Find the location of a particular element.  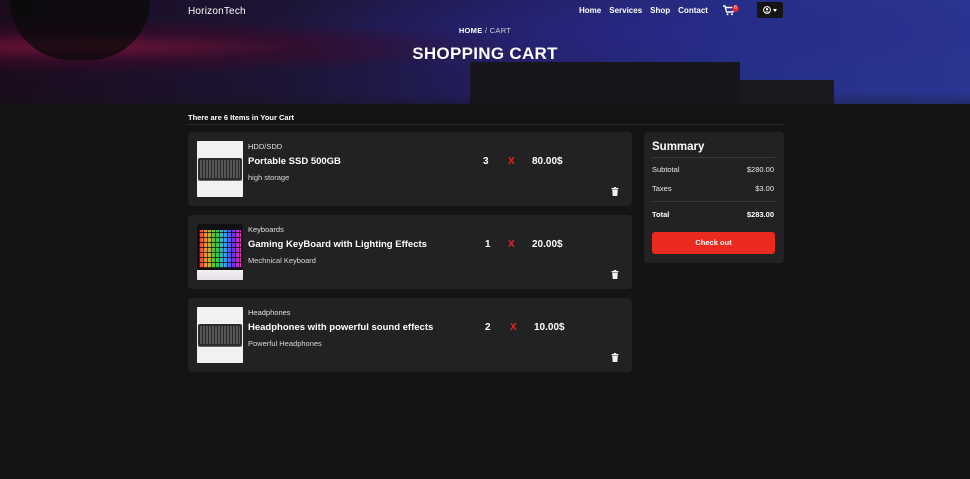

breadcrumb-home: HOME is located at coordinates (471, 30).